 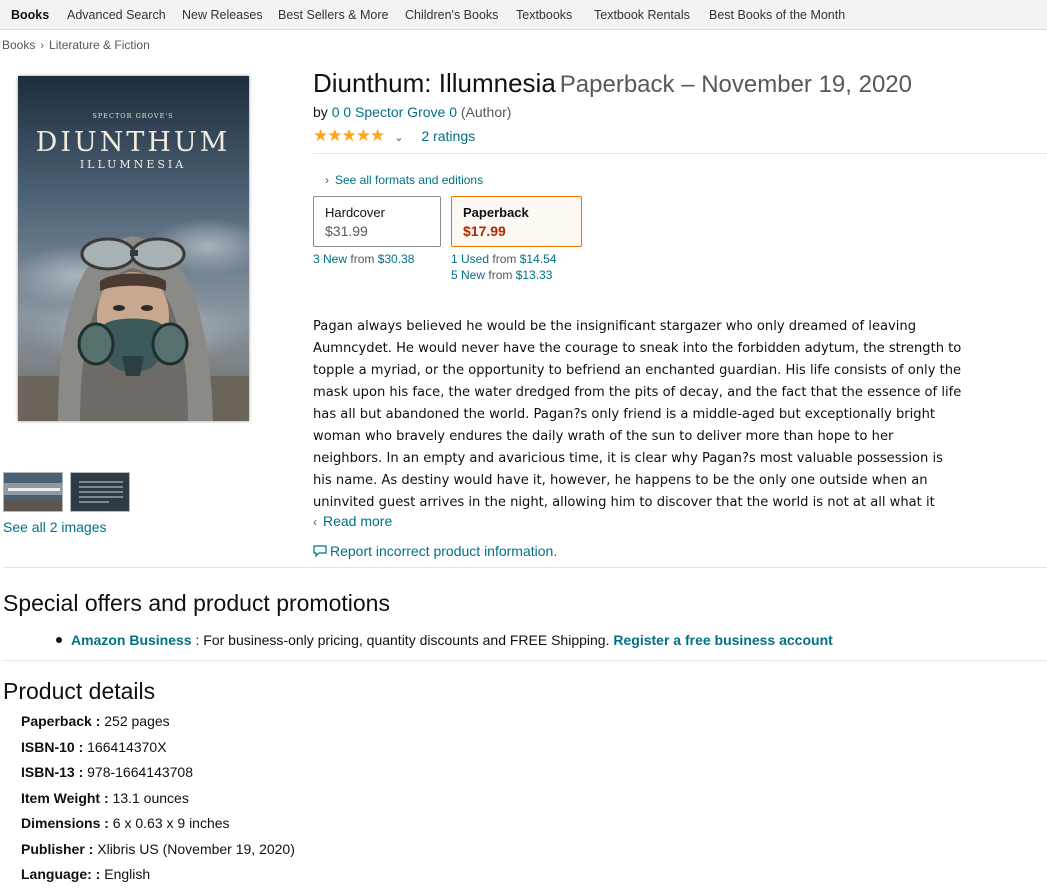 What do you see at coordinates (327, 180) in the screenshot?
I see `chevron-right-icon: ›` at bounding box center [327, 180].